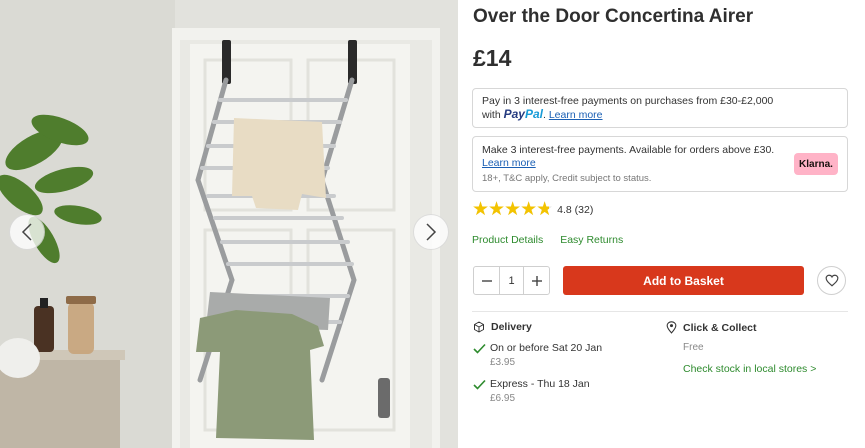  I want to click on gallery-prev-button, so click(27, 232).